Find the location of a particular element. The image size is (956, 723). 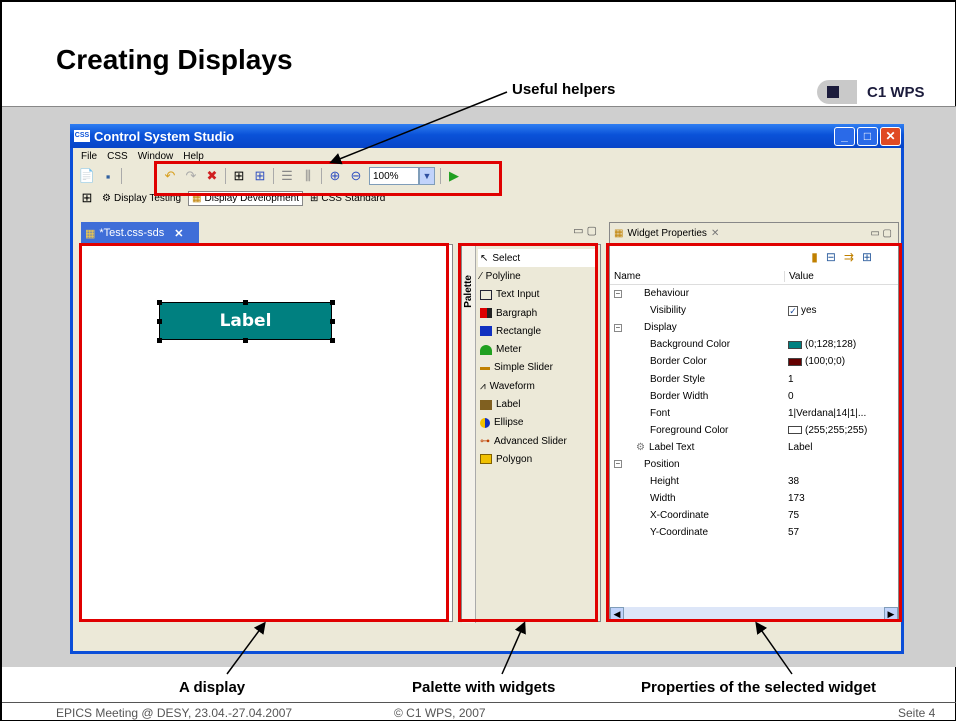

open-perspective-icon: ⊞ is located at coordinates (87, 198).